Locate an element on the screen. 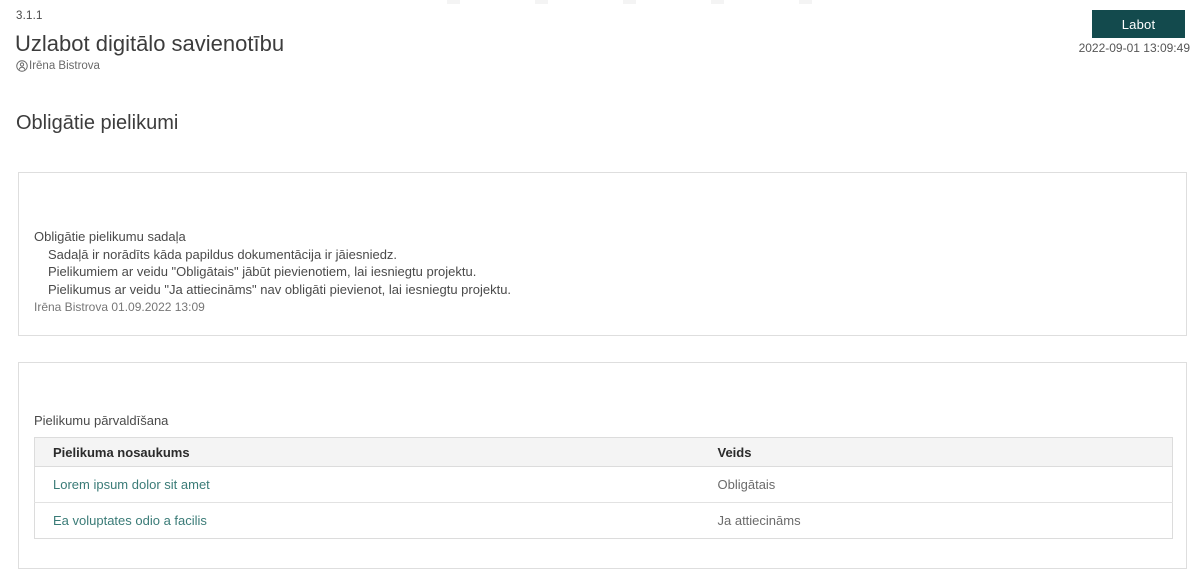  author-row: Irēna Bistrova is located at coordinates (58, 66).